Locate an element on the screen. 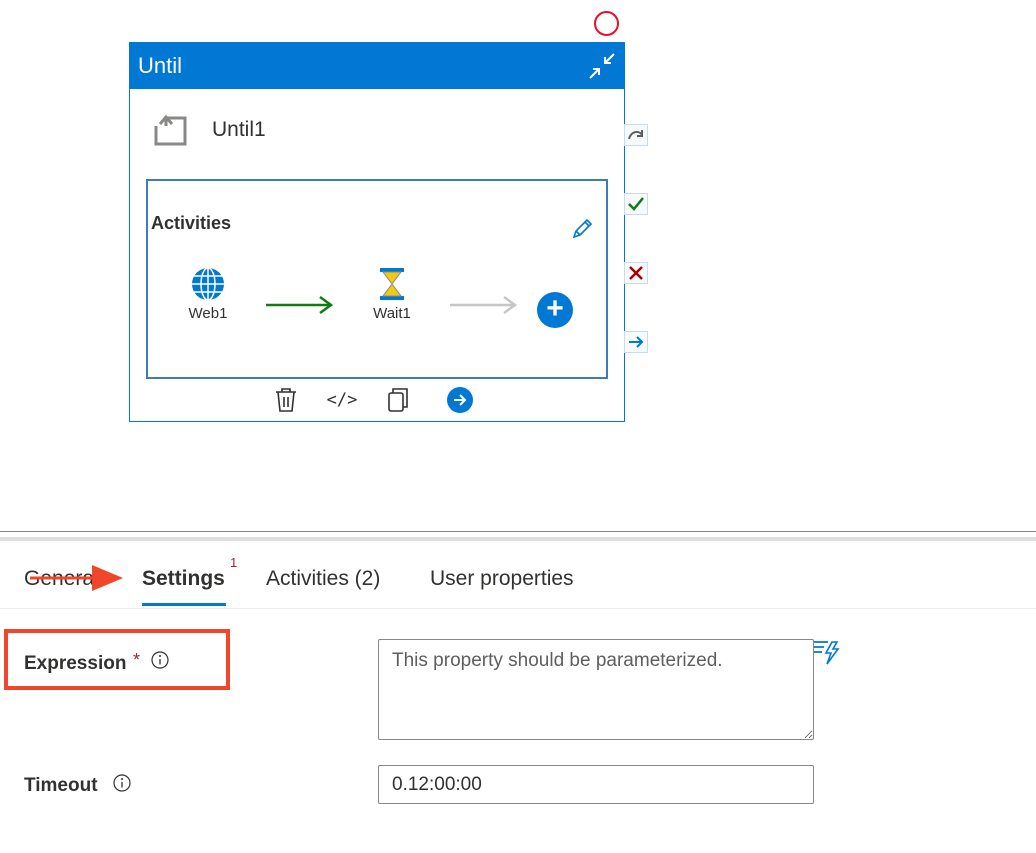  skip-port-icon is located at coordinates (635, 135).